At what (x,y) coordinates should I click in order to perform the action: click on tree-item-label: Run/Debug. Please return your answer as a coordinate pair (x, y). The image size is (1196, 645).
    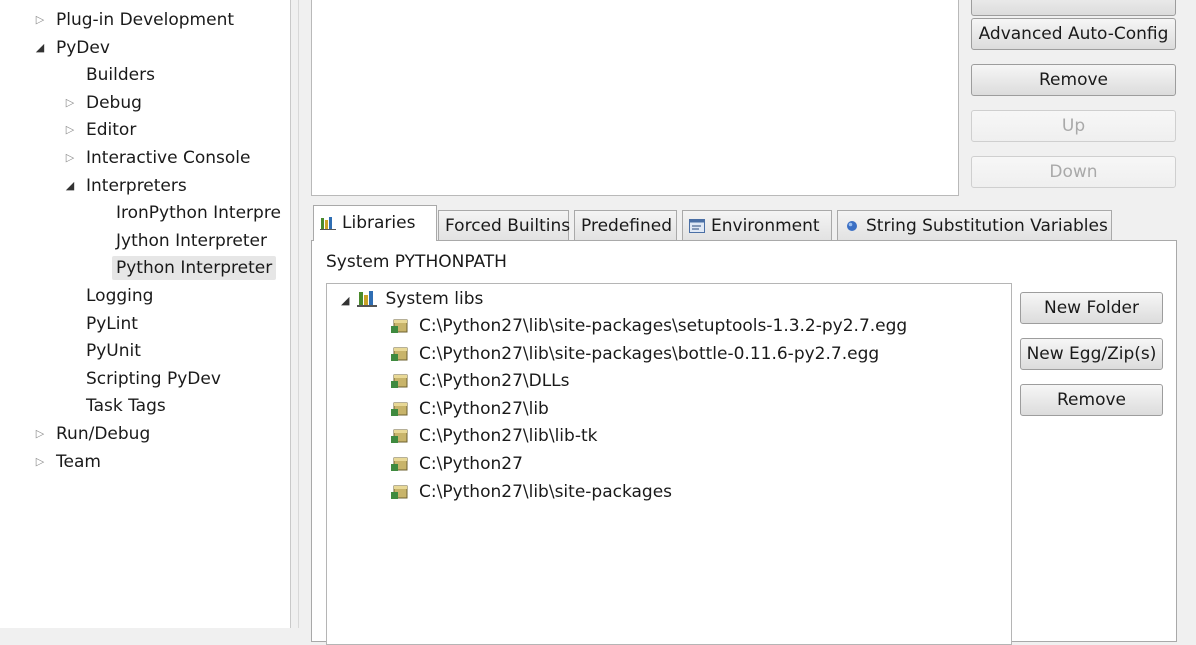
    Looking at the image, I should click on (103, 434).